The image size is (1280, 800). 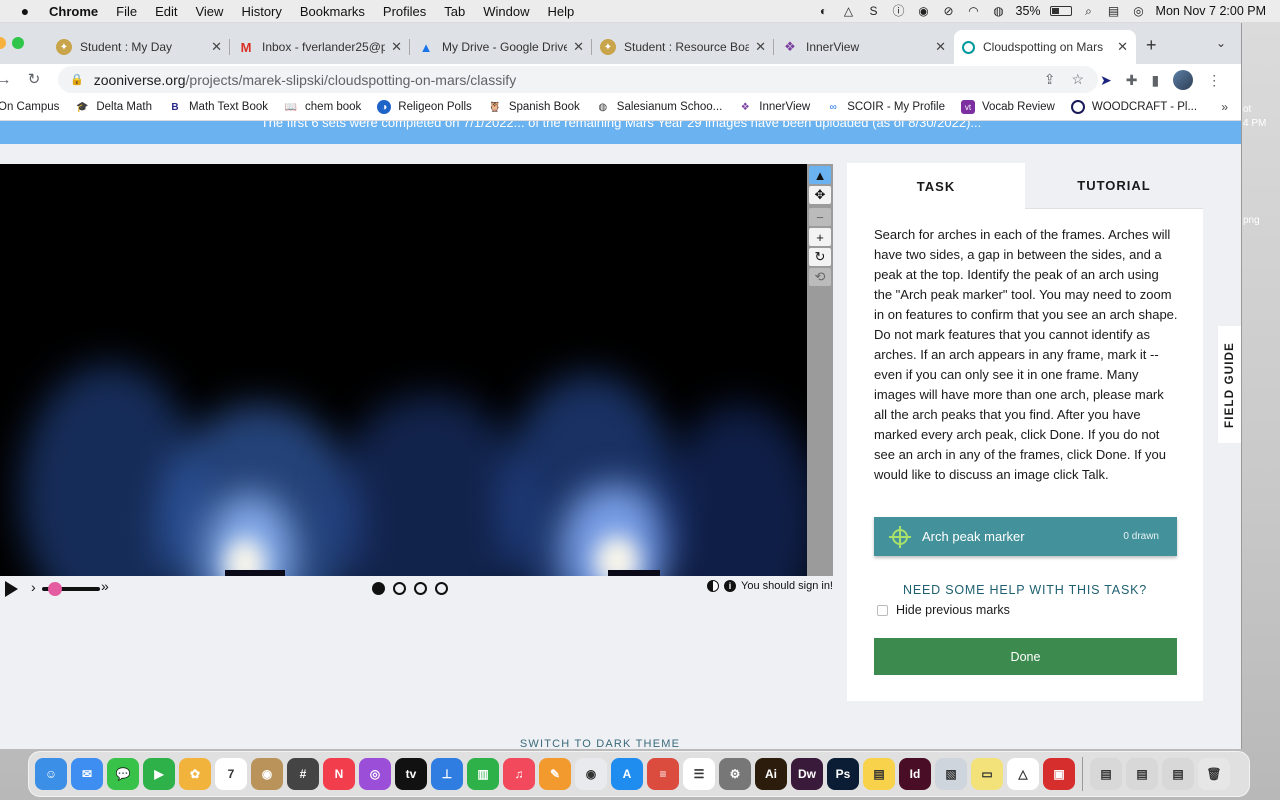 What do you see at coordinates (735, 774) in the screenshot?
I see `system-preferences-icon: ⚙` at bounding box center [735, 774].